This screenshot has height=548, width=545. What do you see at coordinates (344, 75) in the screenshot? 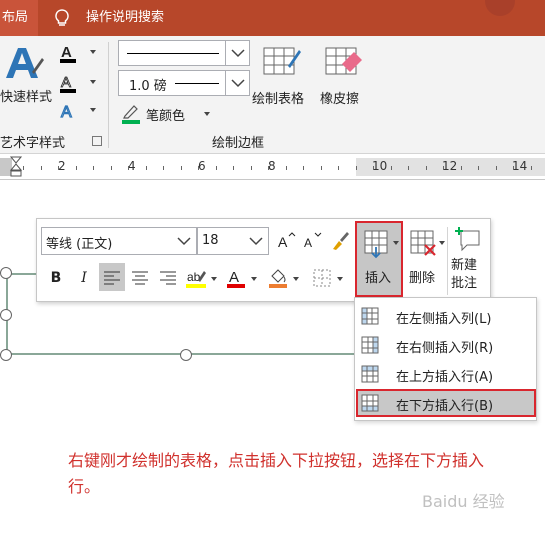
I see `eraser-button: 橡皮擦` at bounding box center [344, 75].